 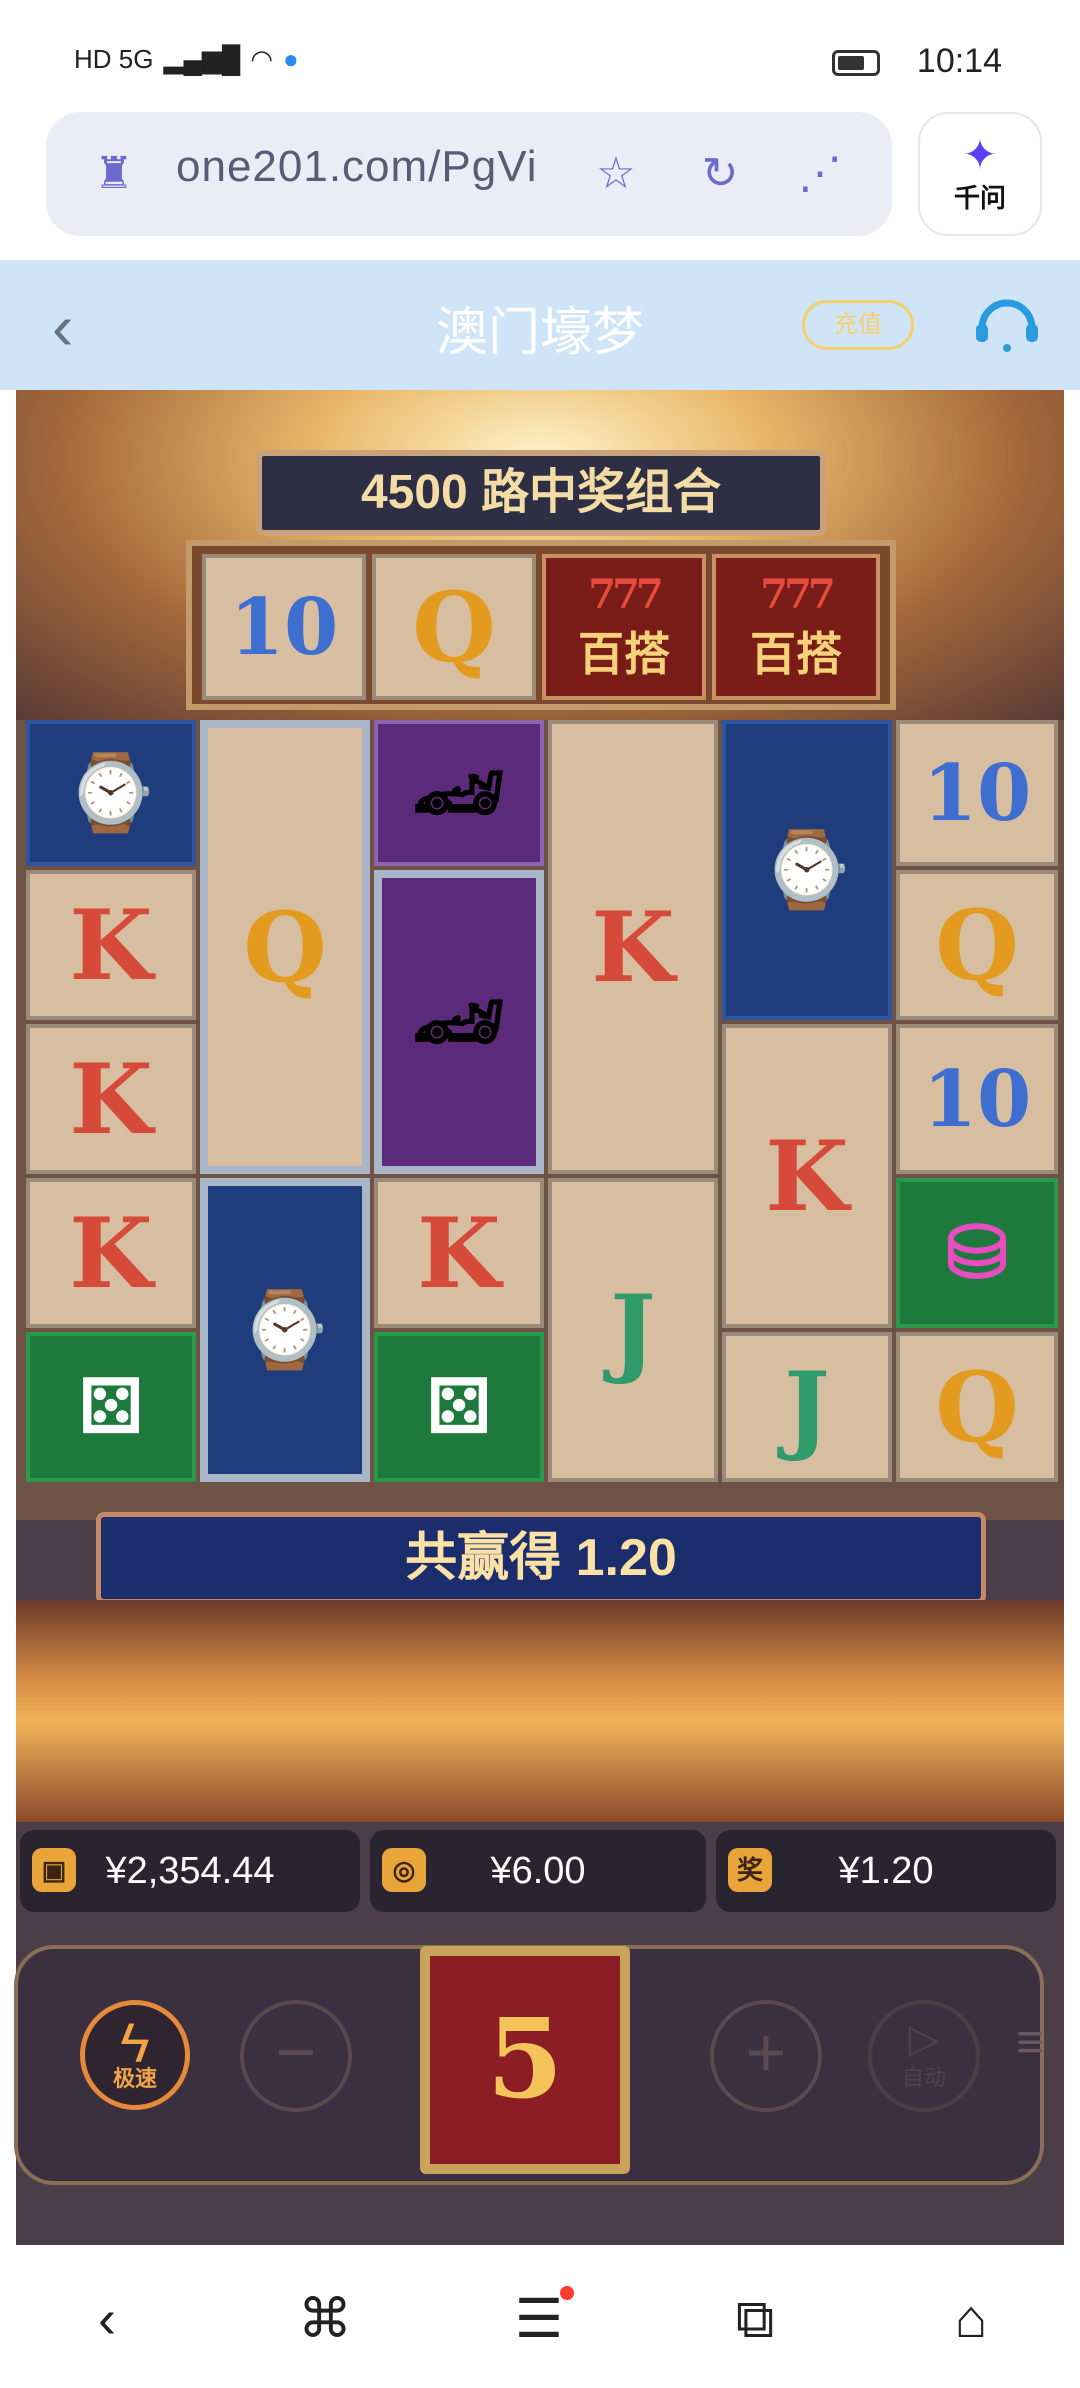 I want to click on balance-value: ¥2,354.44, so click(x=190, y=1871).